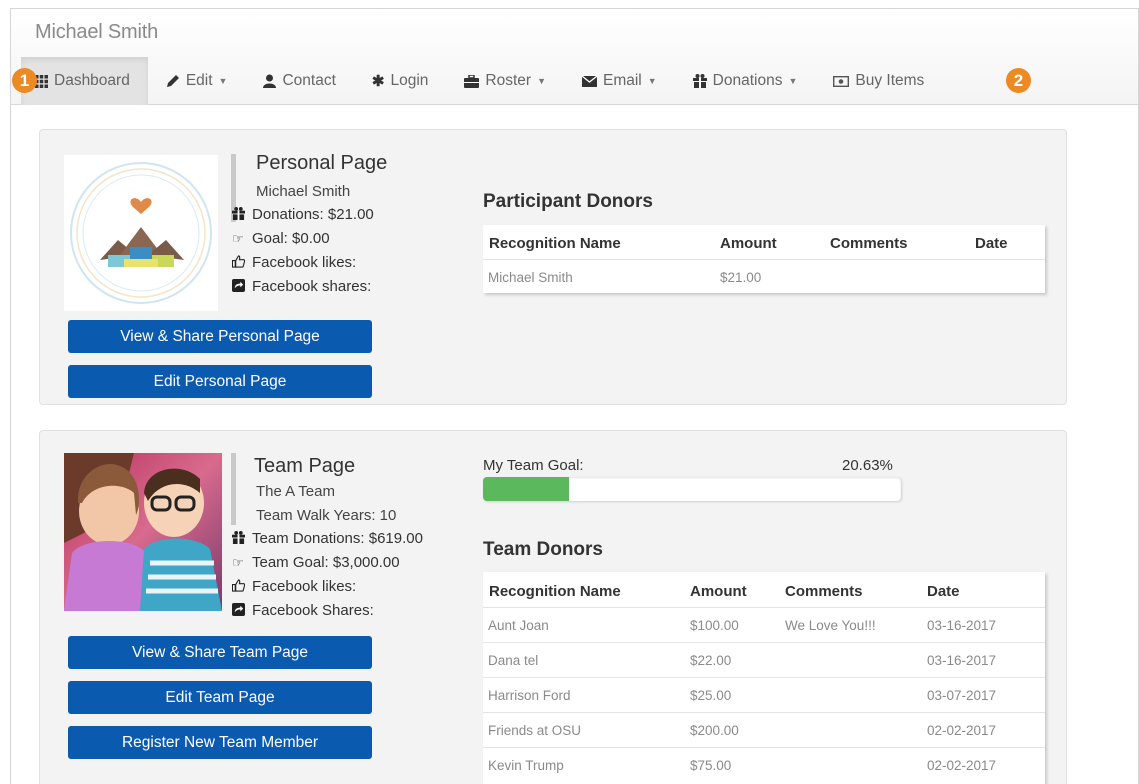 The height and width of the screenshot is (784, 1139). I want to click on edit-personal-page-button: Edit Personal Page, so click(220, 381).